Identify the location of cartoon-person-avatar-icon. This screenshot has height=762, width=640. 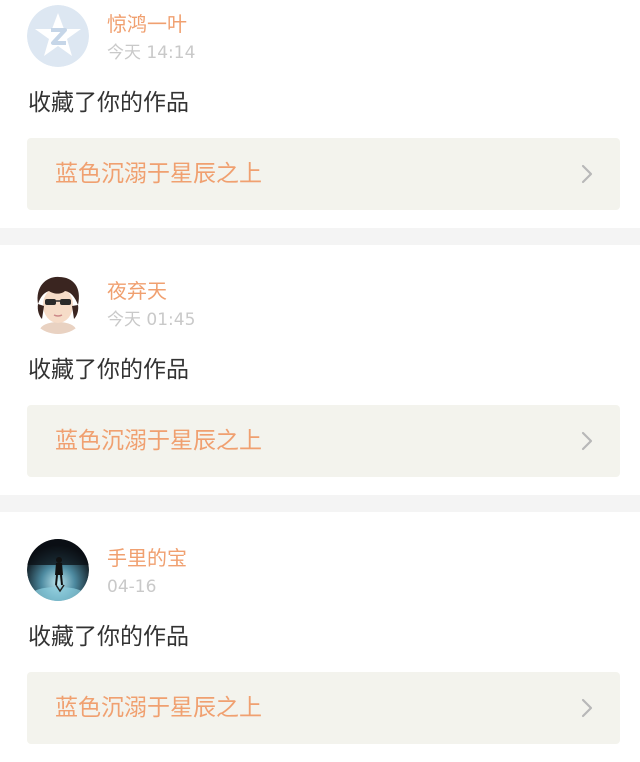
(58, 303).